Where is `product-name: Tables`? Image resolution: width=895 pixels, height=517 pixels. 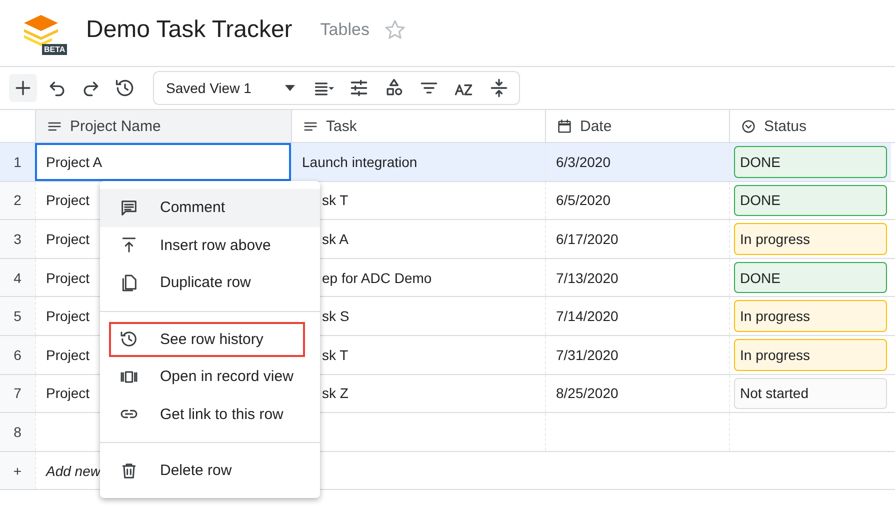
product-name: Tables is located at coordinates (345, 30).